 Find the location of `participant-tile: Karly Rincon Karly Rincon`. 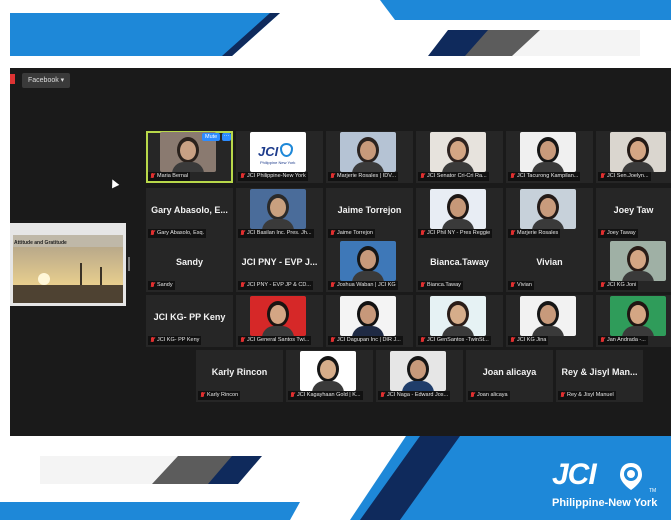

participant-tile: Karly Rincon Karly Rincon is located at coordinates (239, 376).